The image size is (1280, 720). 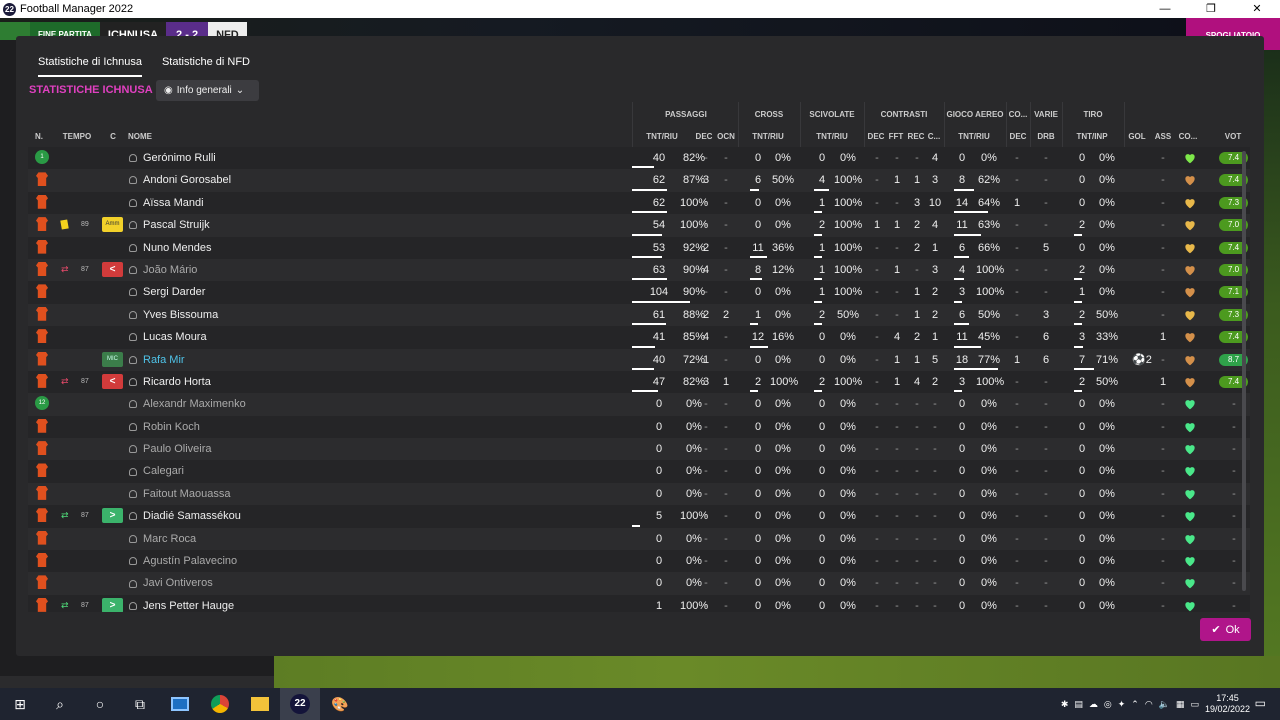 What do you see at coordinates (726, 136) in the screenshot?
I see `col-pass-ocn: OCN` at bounding box center [726, 136].